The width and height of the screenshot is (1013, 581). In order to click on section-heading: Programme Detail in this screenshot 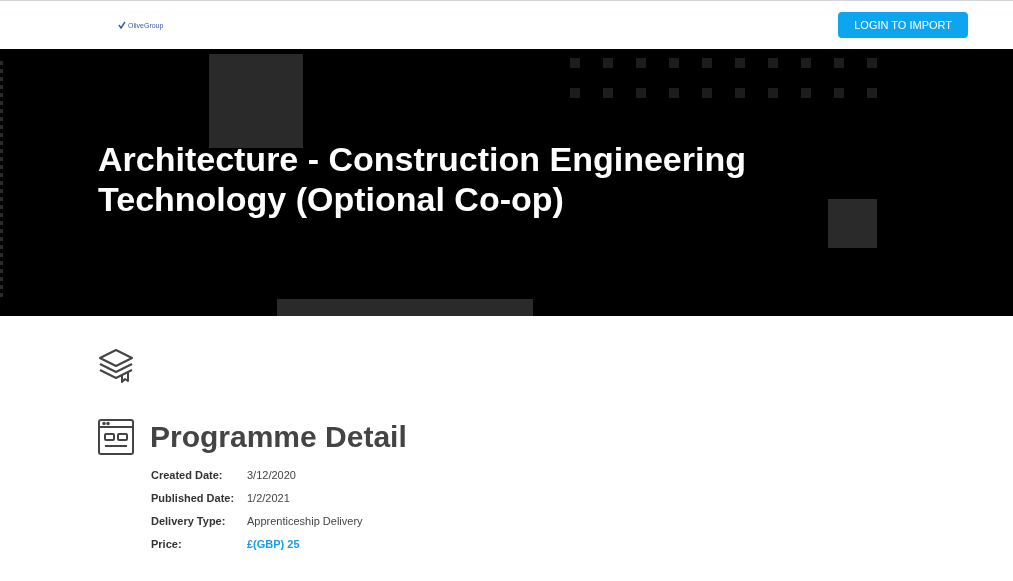, I will do `click(278, 437)`.